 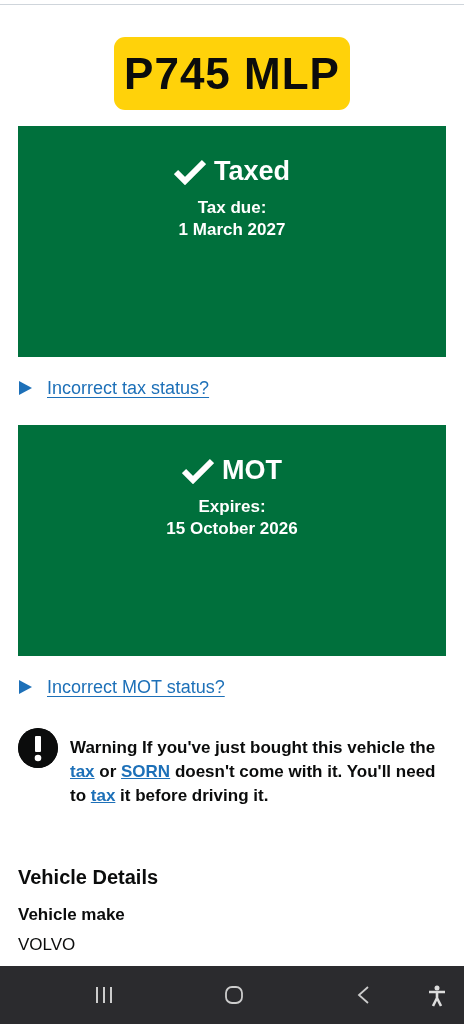 What do you see at coordinates (104, 995) in the screenshot?
I see `recent-apps-icon` at bounding box center [104, 995].